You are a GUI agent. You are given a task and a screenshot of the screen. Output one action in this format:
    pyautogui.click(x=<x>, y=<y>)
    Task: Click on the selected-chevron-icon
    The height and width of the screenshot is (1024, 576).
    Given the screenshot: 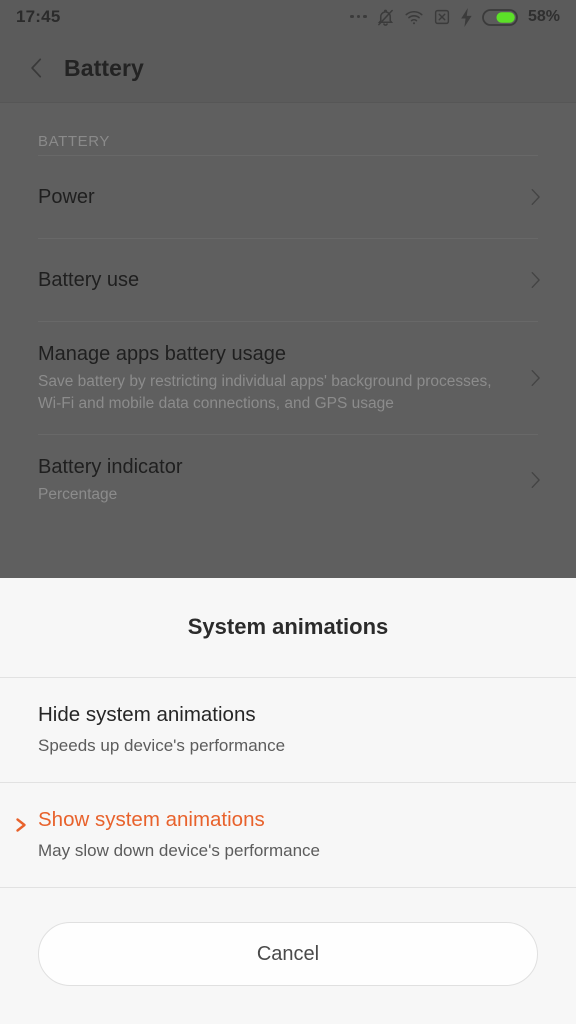 What is the action you would take?
    pyautogui.click(x=21, y=822)
    